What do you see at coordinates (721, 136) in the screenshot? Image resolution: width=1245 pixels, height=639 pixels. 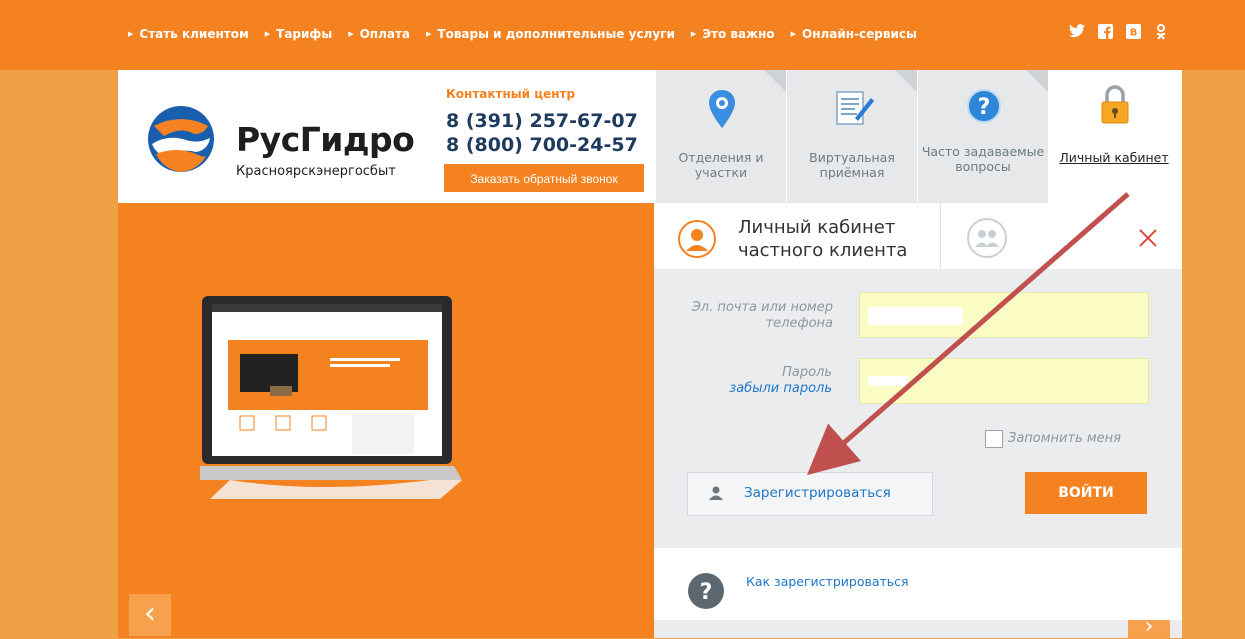 I see `tile-branches: Отделения и участки` at bounding box center [721, 136].